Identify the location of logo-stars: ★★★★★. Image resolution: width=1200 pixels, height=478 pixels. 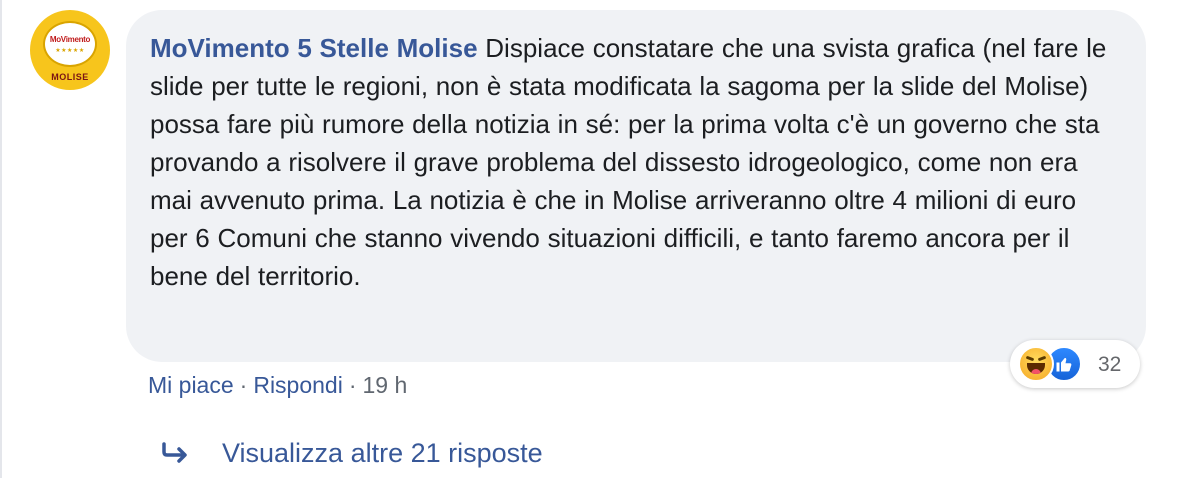
(70, 51).